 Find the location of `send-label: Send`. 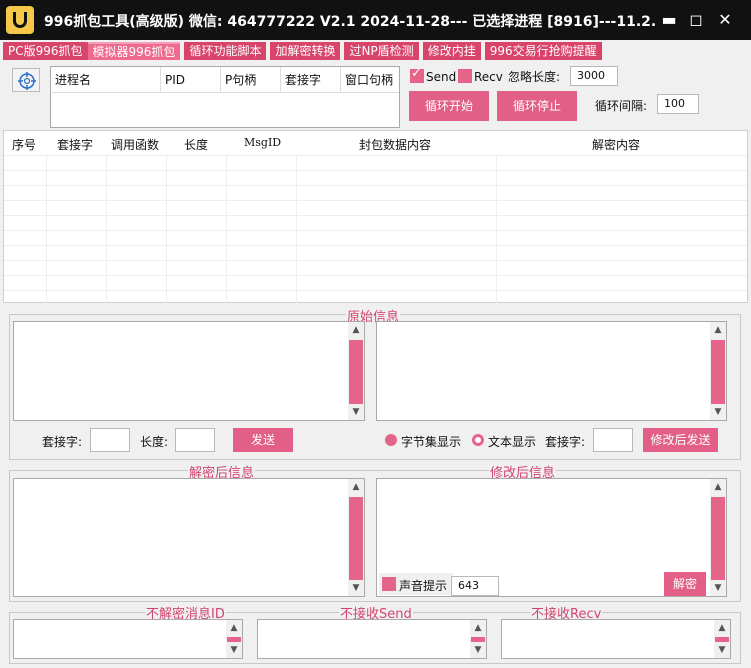

send-label: Send is located at coordinates (441, 77).